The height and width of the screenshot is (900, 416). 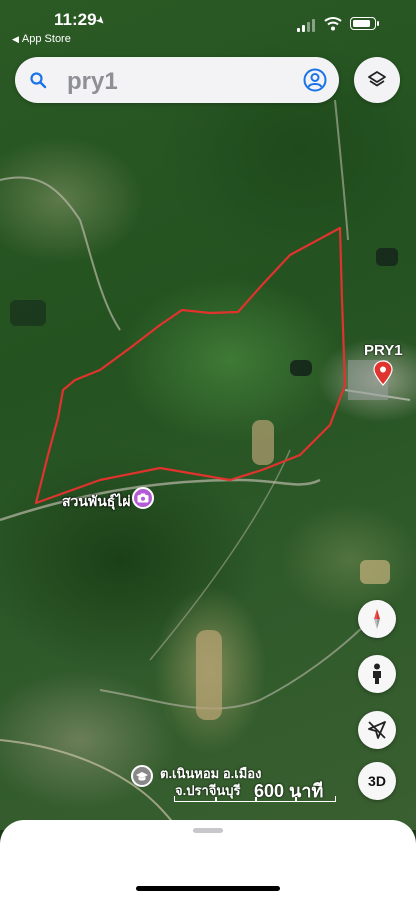 What do you see at coordinates (208, 860) in the screenshot?
I see `bottom-sheet` at bounding box center [208, 860].